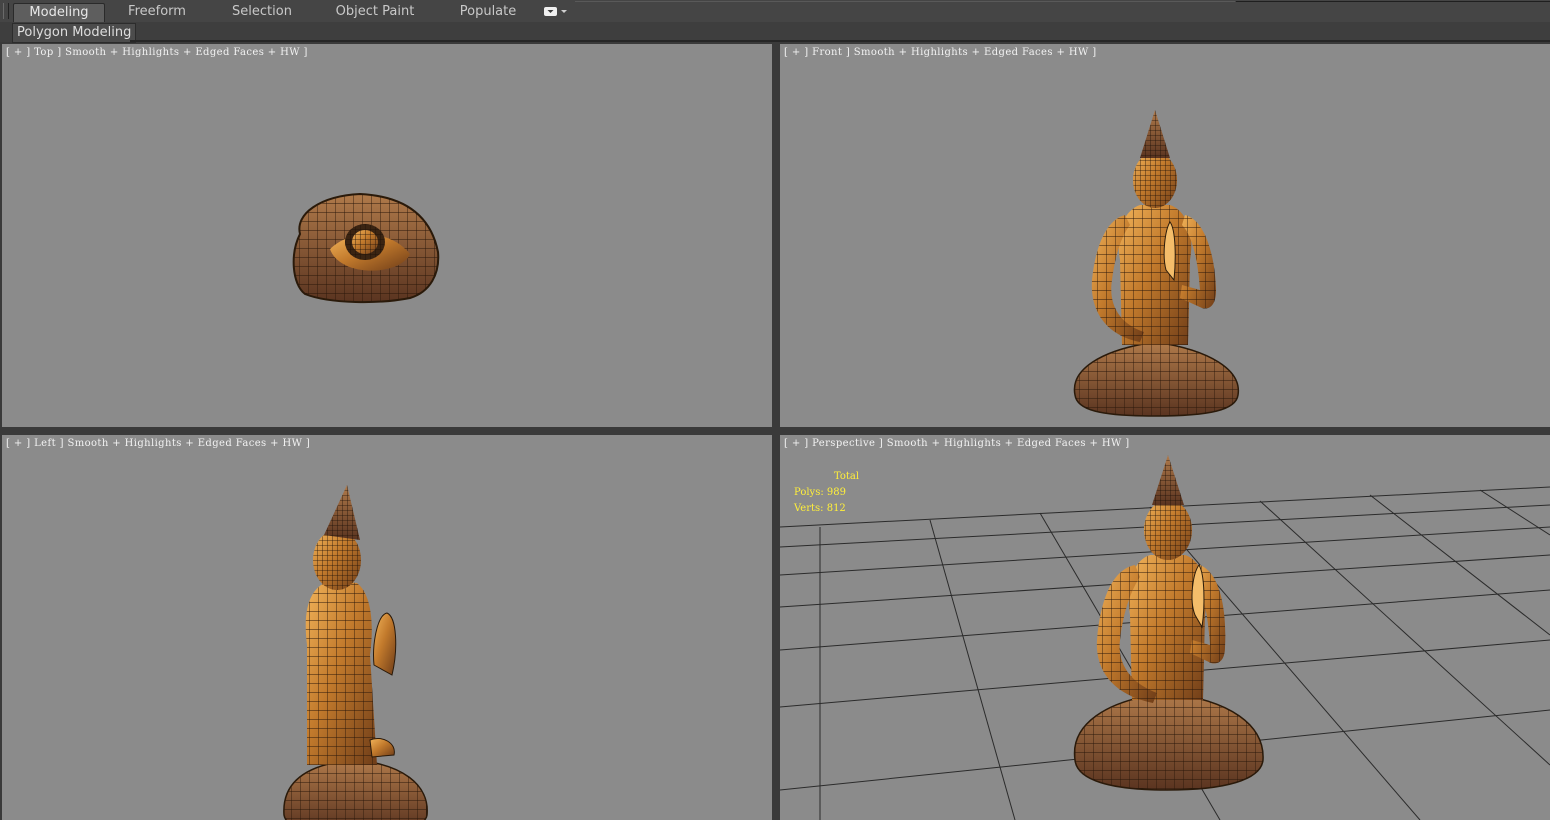 The image size is (1550, 820). I want to click on ribbon-grip, so click(6, 11).